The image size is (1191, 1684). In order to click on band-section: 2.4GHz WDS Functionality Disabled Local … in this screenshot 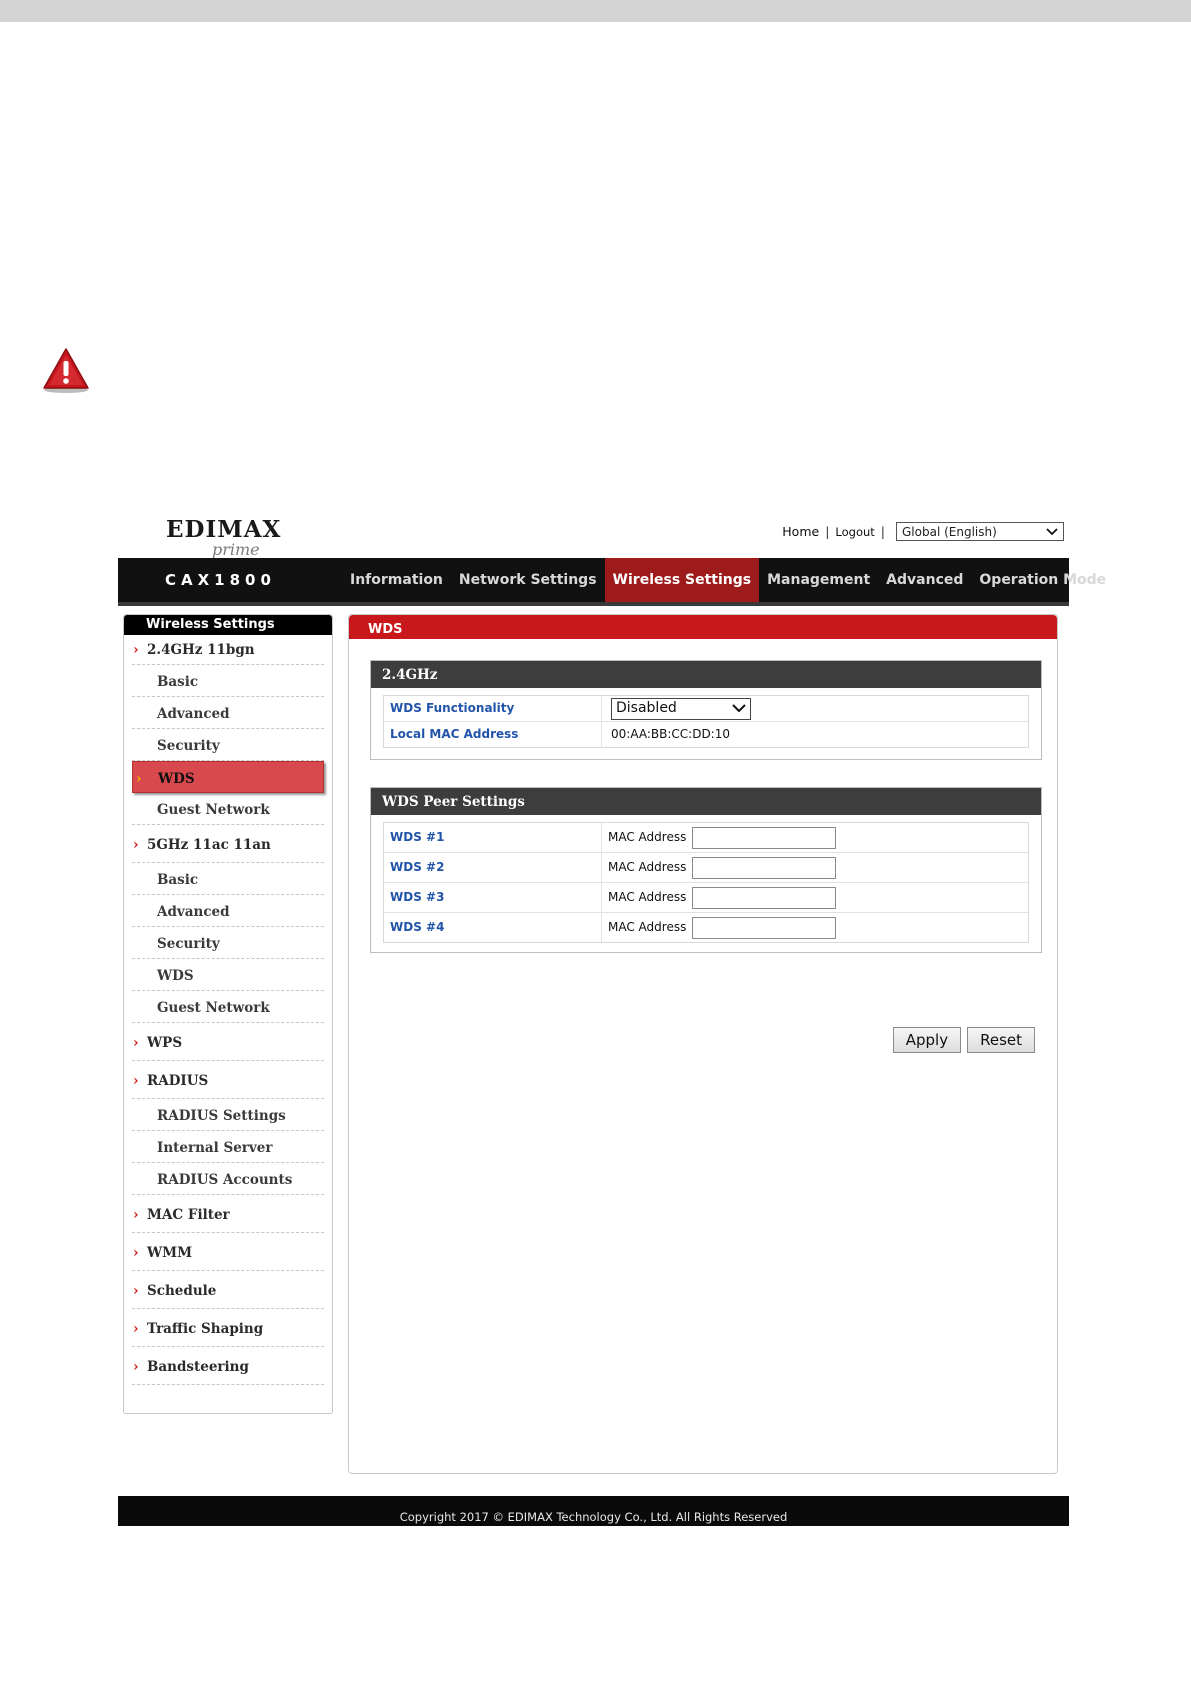, I will do `click(706, 710)`.